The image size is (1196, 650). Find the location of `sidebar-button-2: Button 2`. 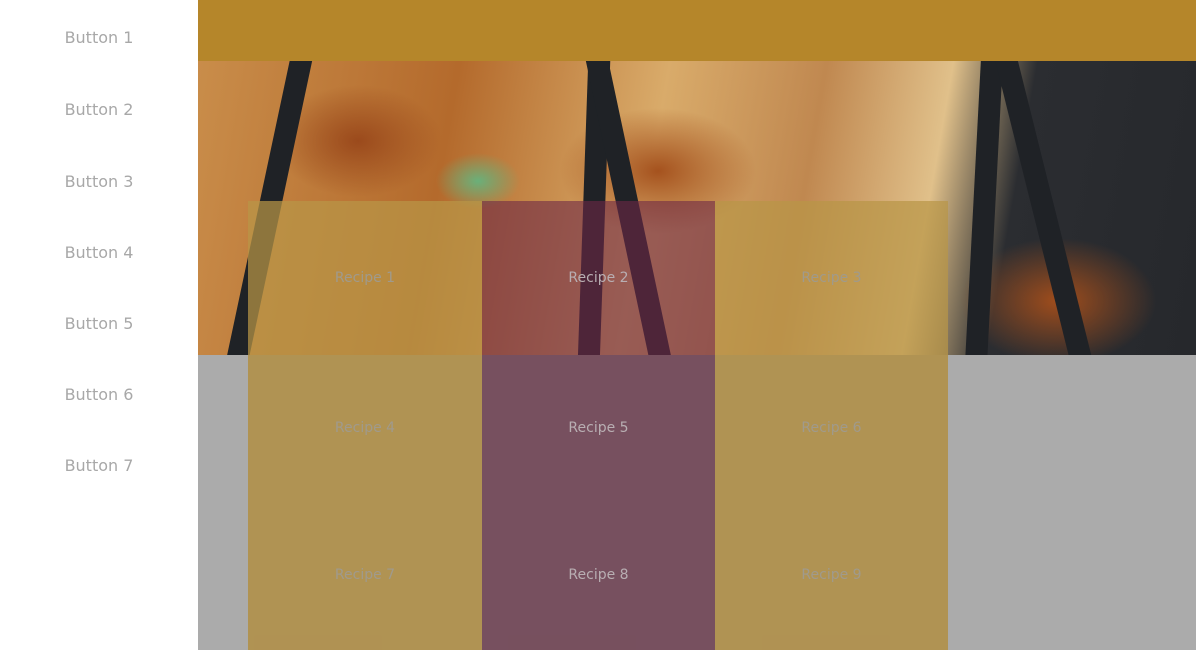

sidebar-button-2: Button 2 is located at coordinates (99, 110).